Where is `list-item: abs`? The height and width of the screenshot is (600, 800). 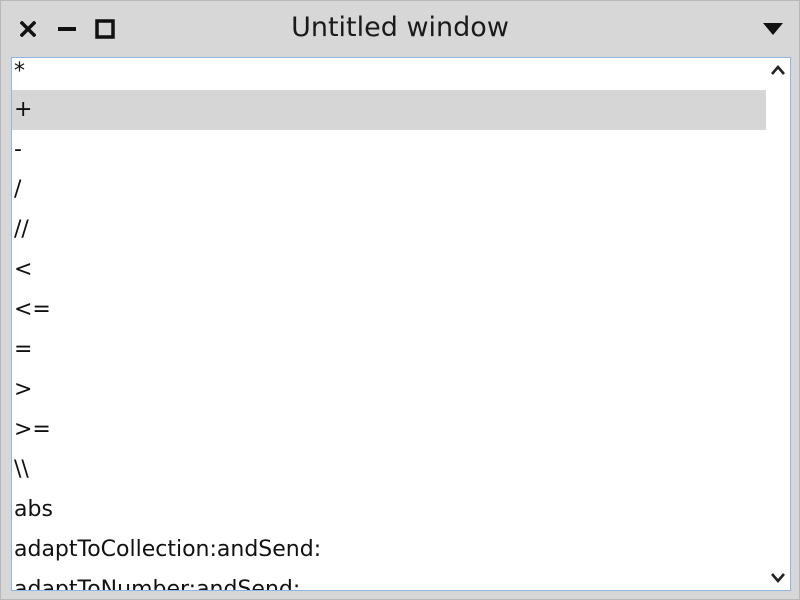
list-item: abs is located at coordinates (389, 510).